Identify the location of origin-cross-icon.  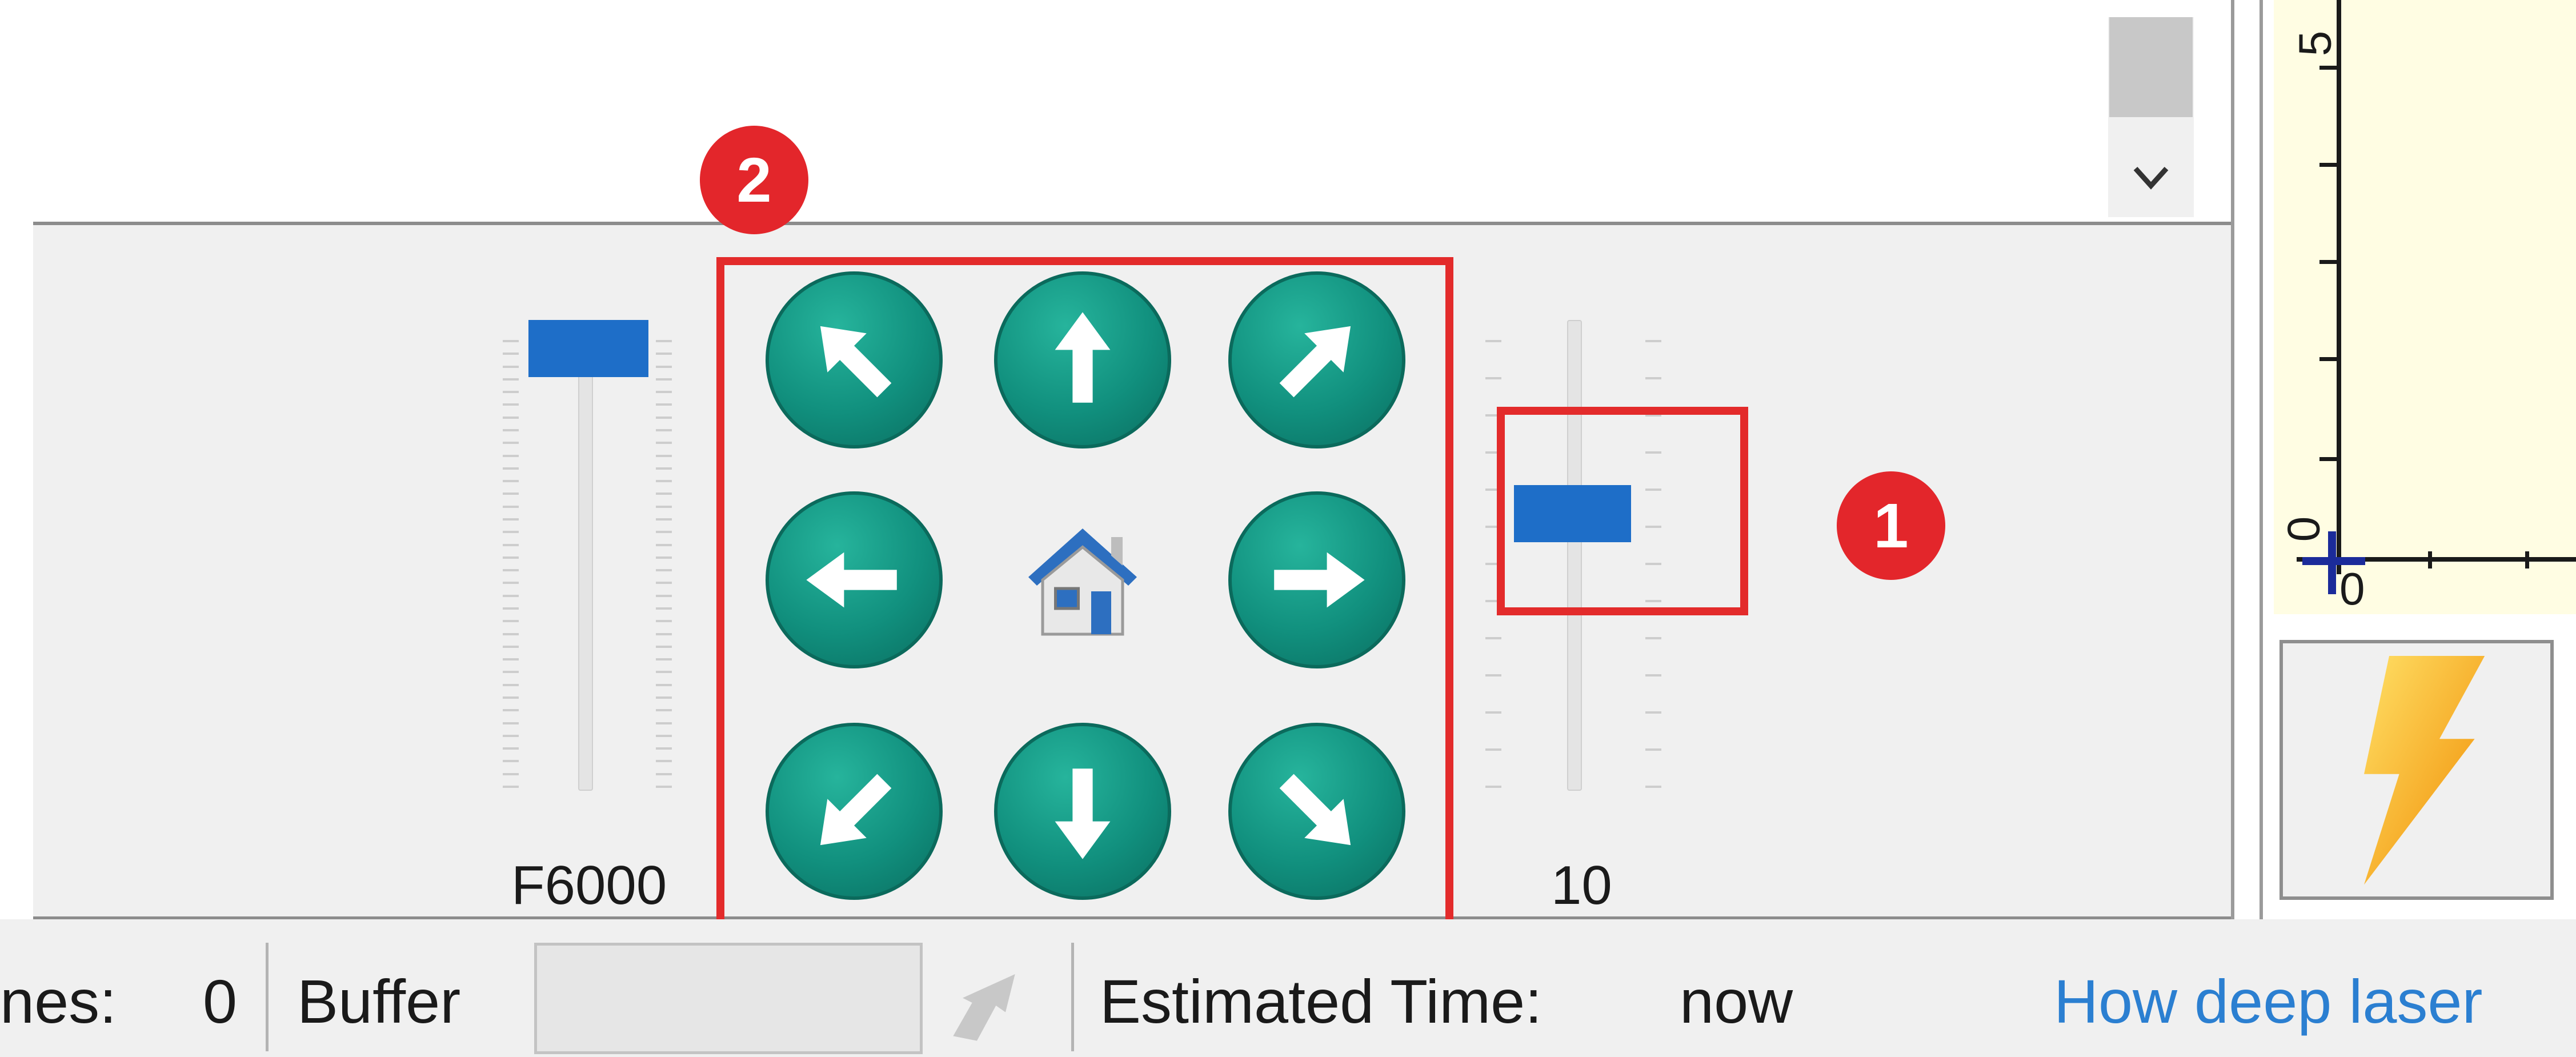
(2333, 562).